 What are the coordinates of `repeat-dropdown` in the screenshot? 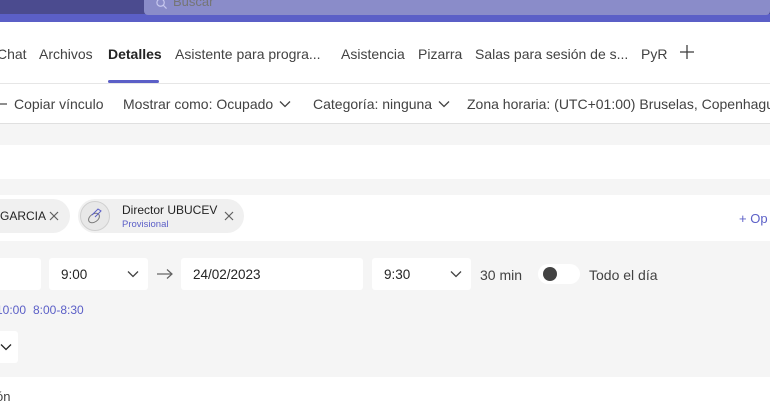 It's located at (9, 347).